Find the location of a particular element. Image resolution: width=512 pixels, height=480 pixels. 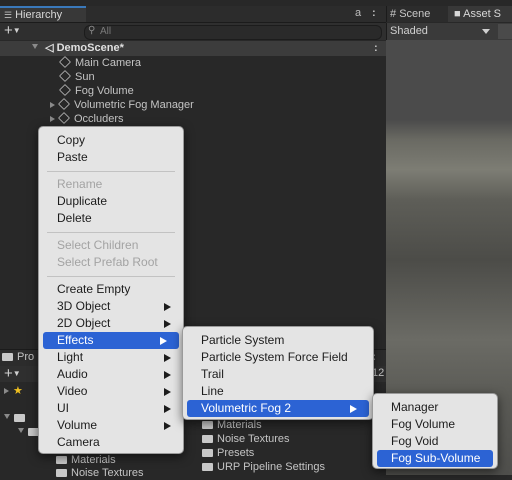

menu-item-label: 2D Object is located at coordinates (84, 323).